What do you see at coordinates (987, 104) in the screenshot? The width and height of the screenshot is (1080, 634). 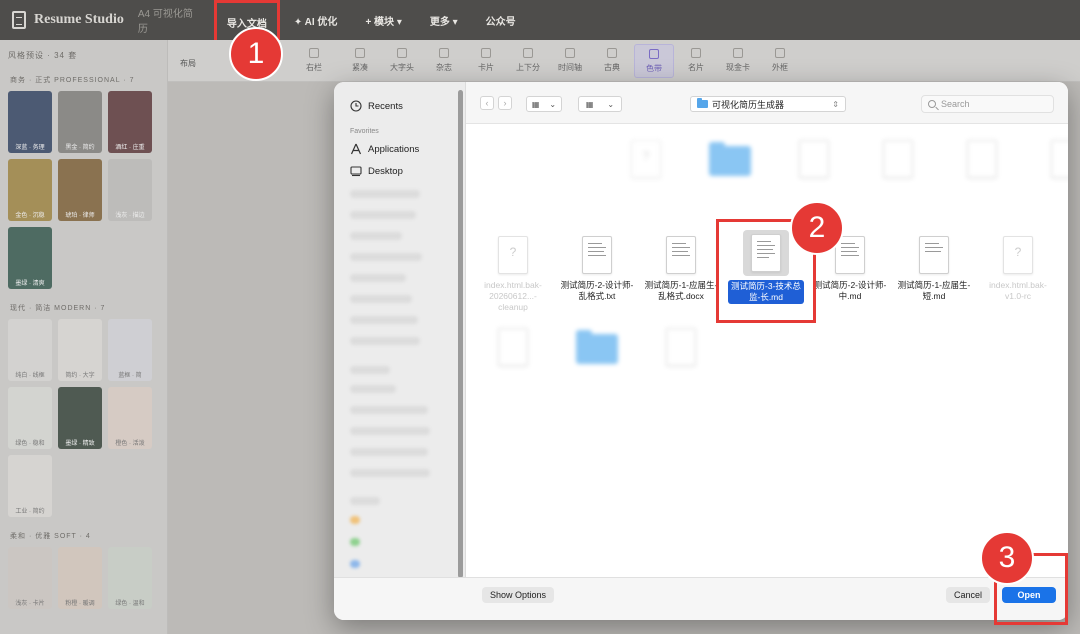 I see `search-field: Search` at bounding box center [987, 104].